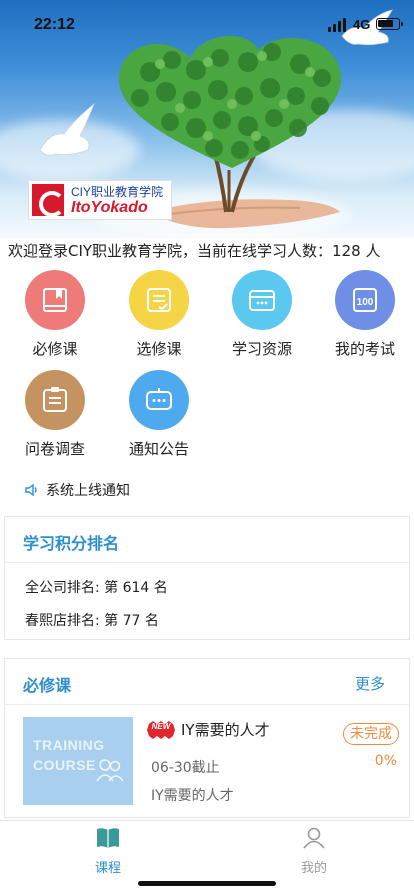 This screenshot has height=896, width=414. I want to click on people-icon, so click(110, 770).